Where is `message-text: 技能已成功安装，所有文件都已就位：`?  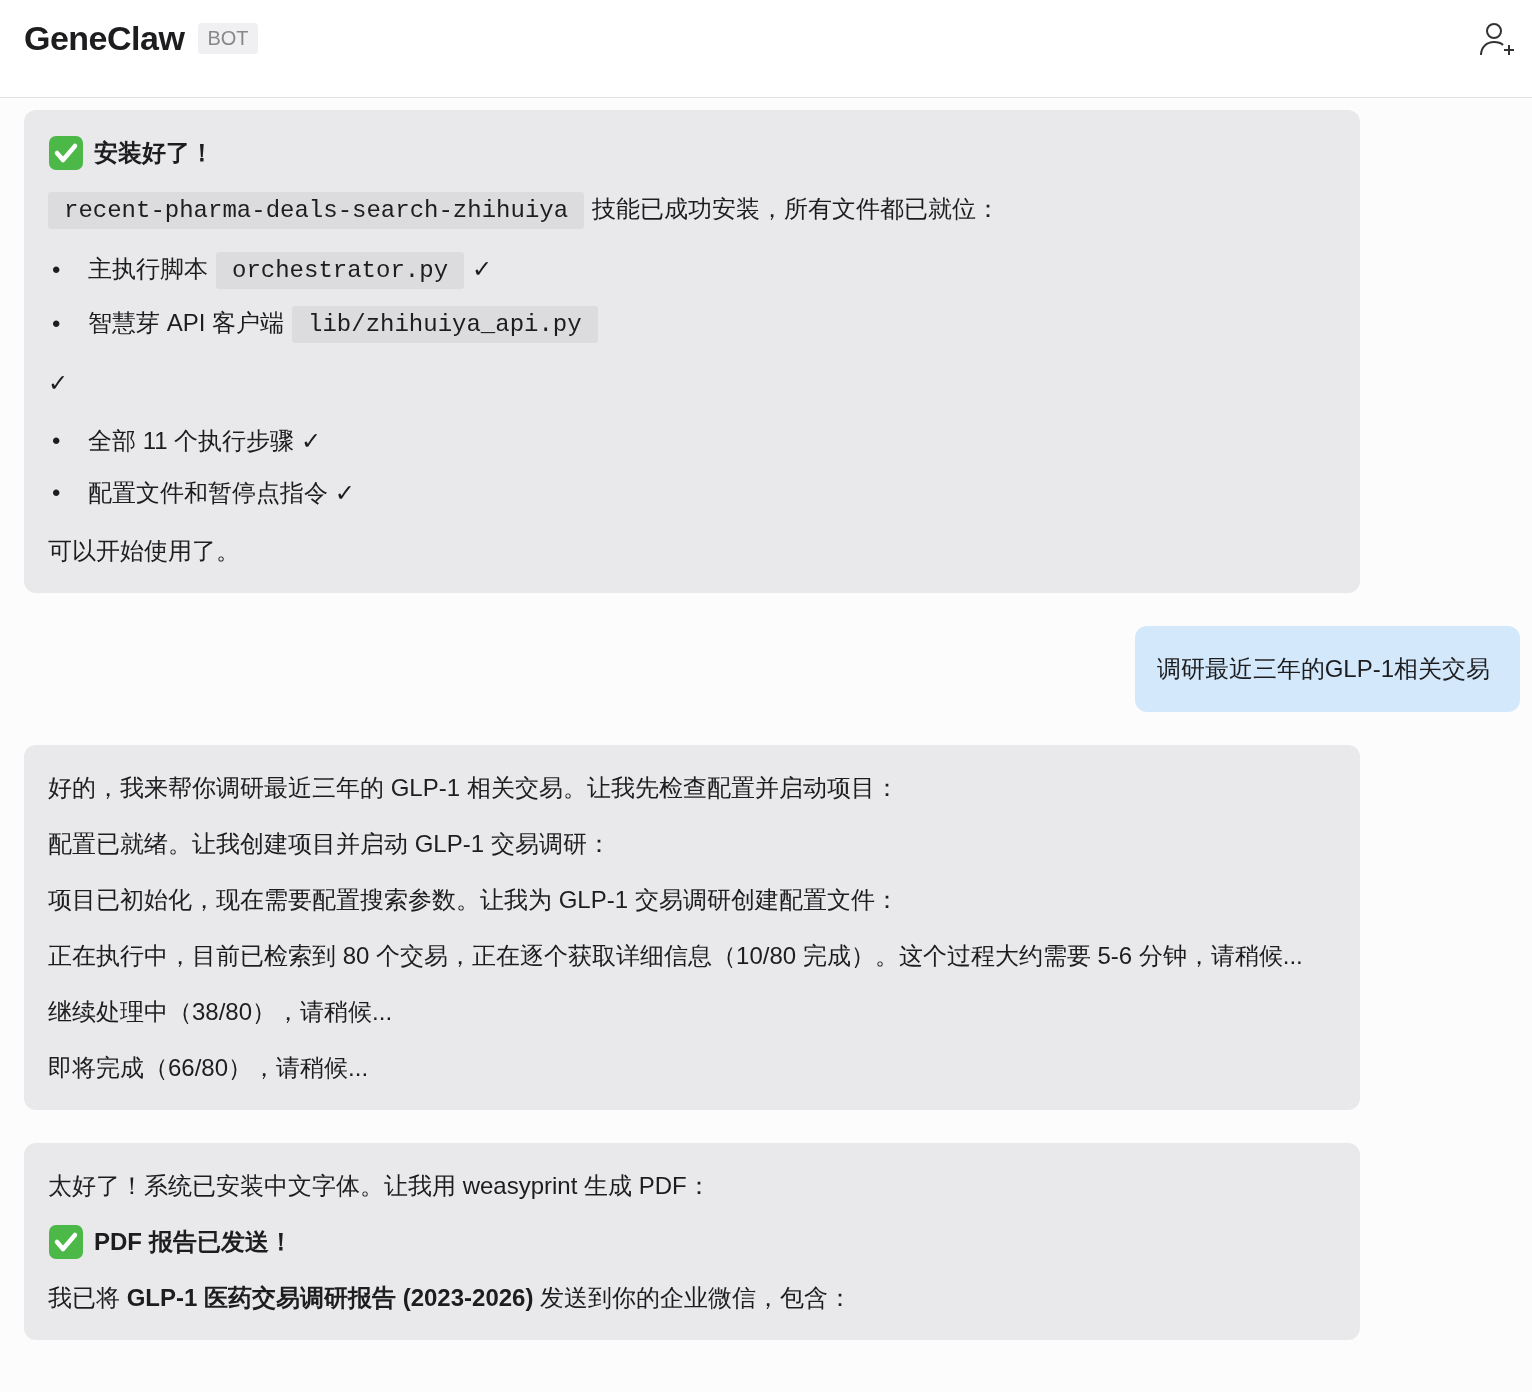 message-text: 技能已成功安装，所有文件都已就位： is located at coordinates (796, 208).